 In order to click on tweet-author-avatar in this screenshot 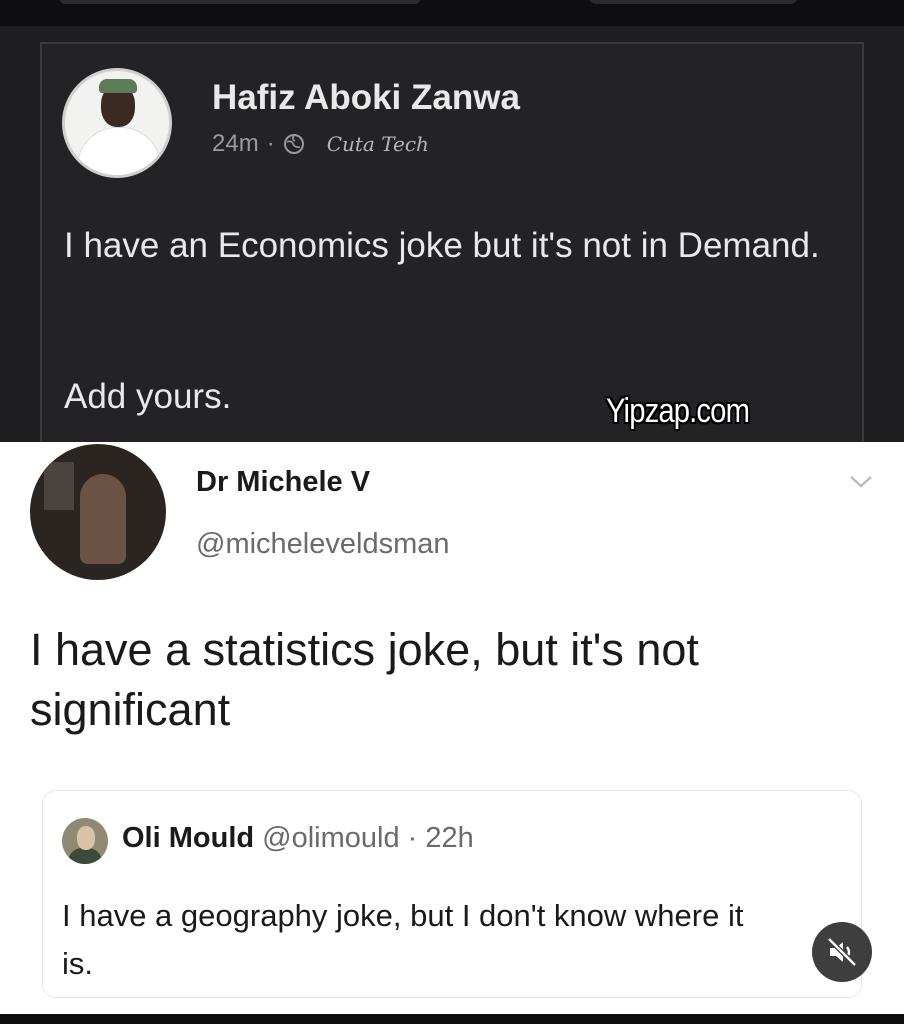, I will do `click(98, 512)`.